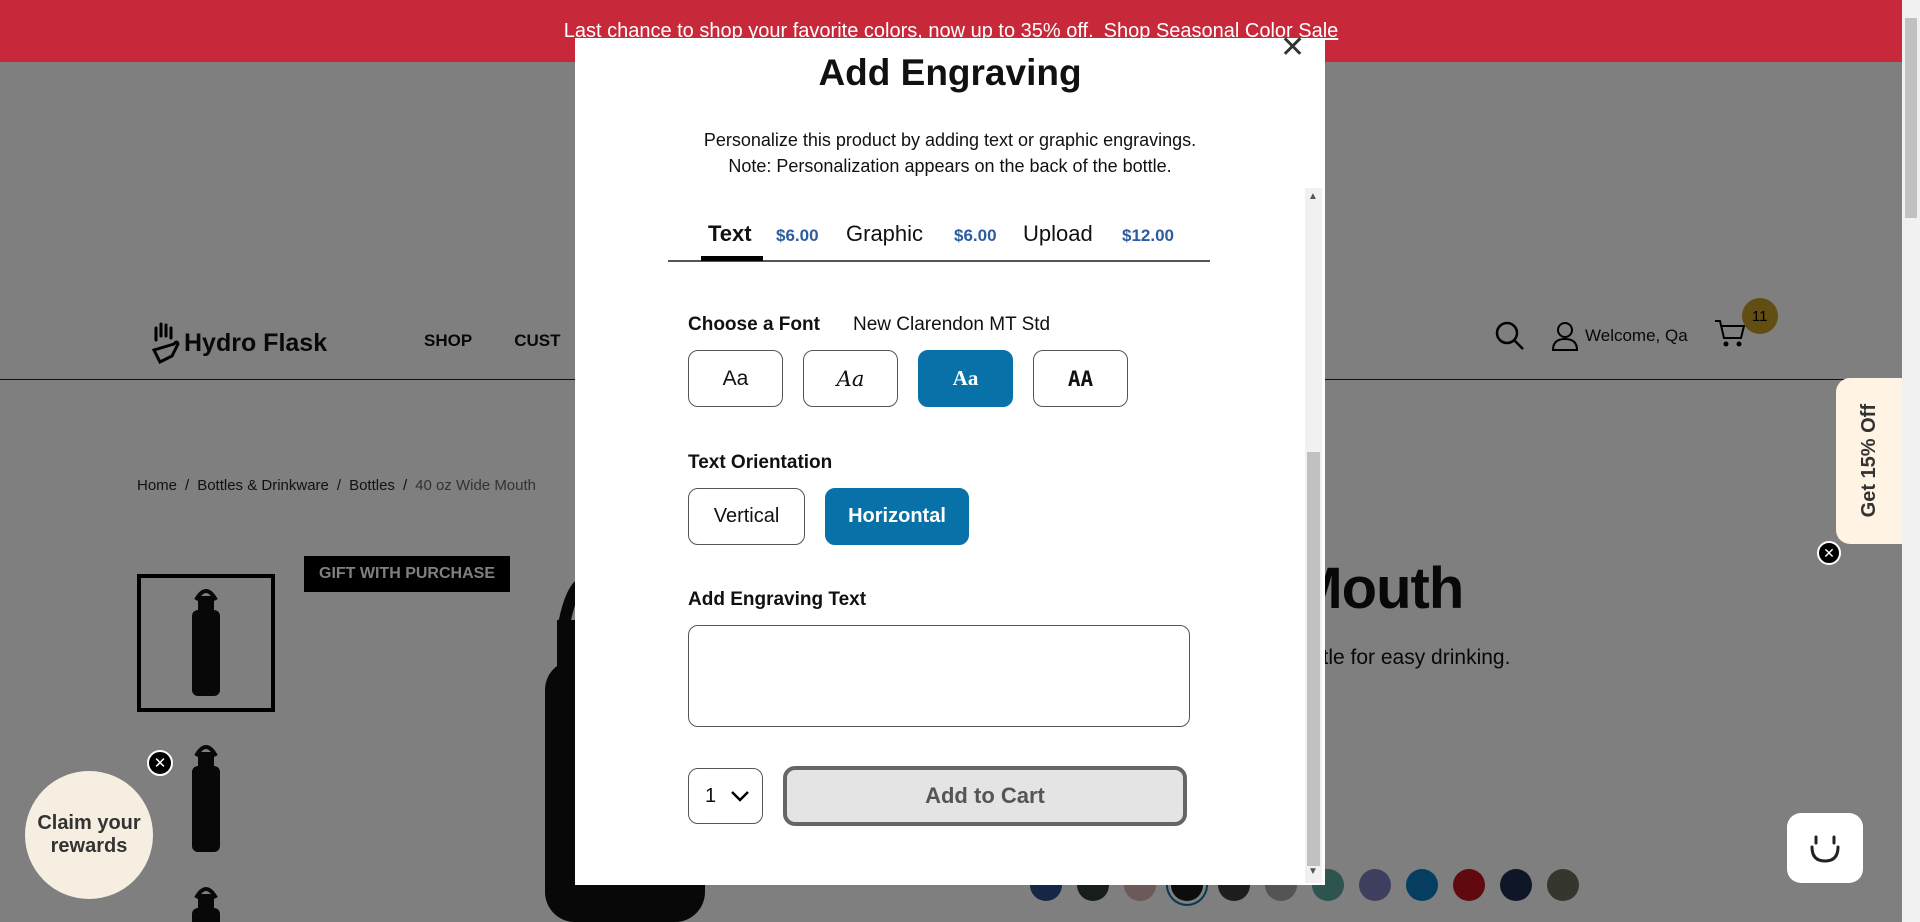 Image resolution: width=1920 pixels, height=922 pixels. What do you see at coordinates (730, 234) in the screenshot?
I see `tab-text: Text` at bounding box center [730, 234].